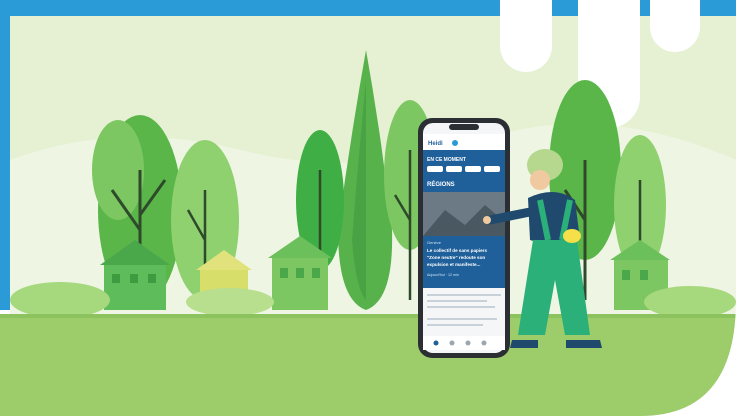  Describe the element at coordinates (435, 144) in the screenshot. I see `phone-logo: Heidi` at that location.